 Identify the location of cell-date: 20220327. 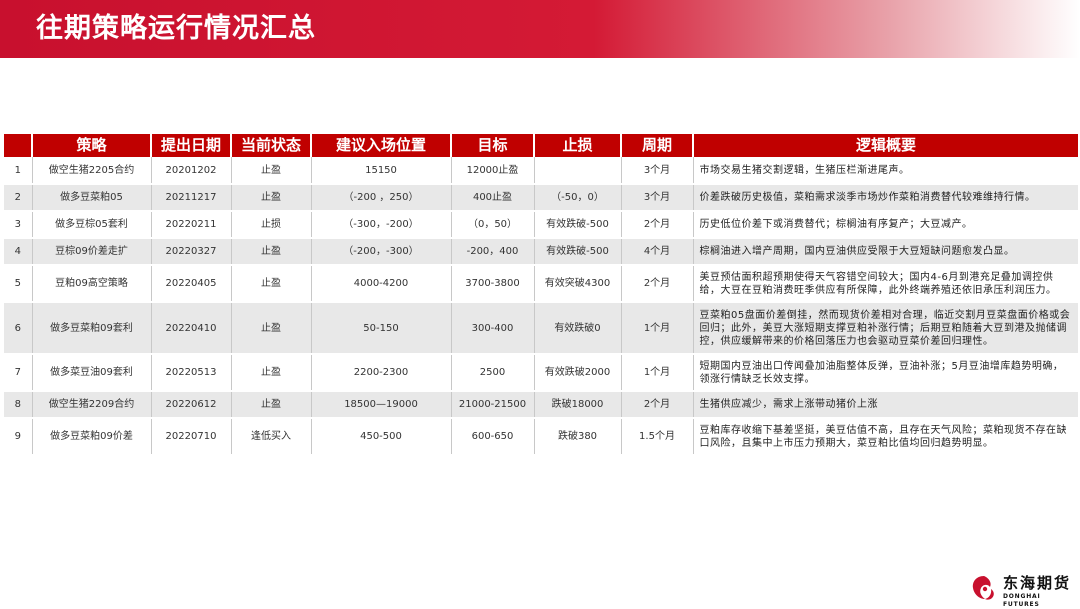
(191, 252).